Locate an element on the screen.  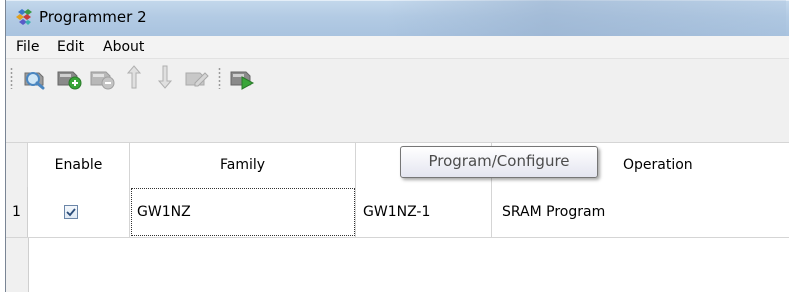
column-header-family: Family is located at coordinates (243, 165).